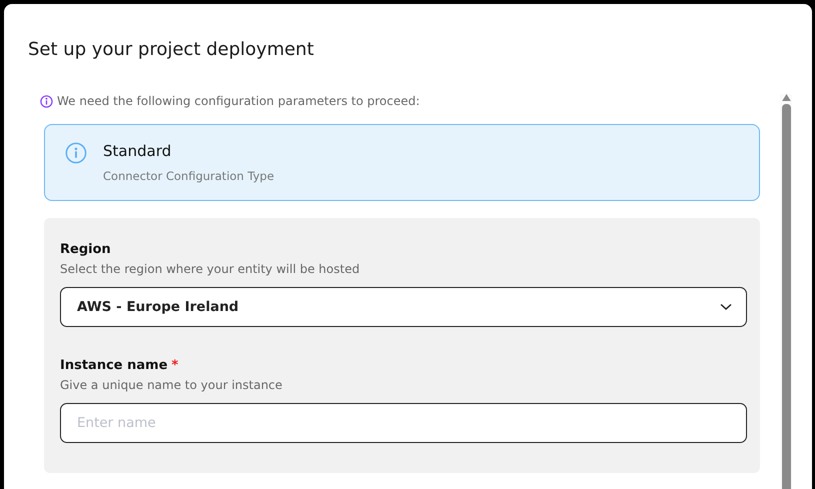 This screenshot has height=489, width=815. What do you see at coordinates (137, 151) in the screenshot?
I see `card-title: Standard` at bounding box center [137, 151].